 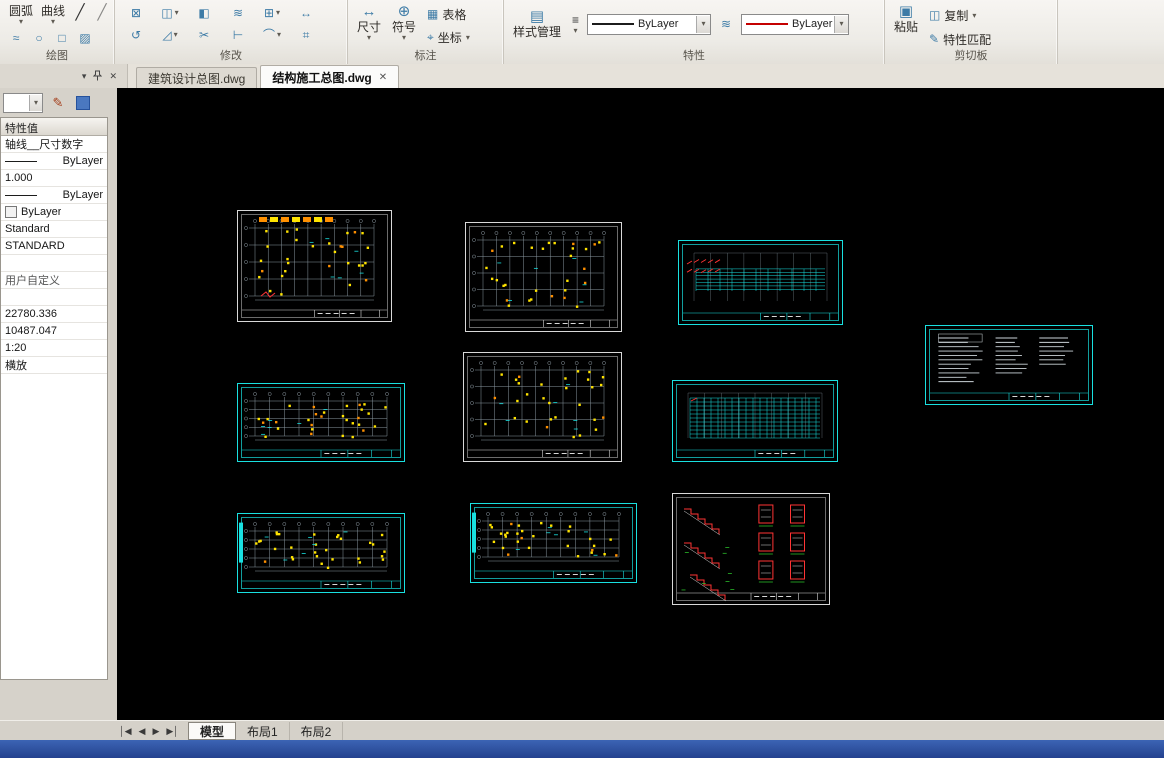 What do you see at coordinates (582, 749) in the screenshot?
I see `command-bar-strip` at bounding box center [582, 749].